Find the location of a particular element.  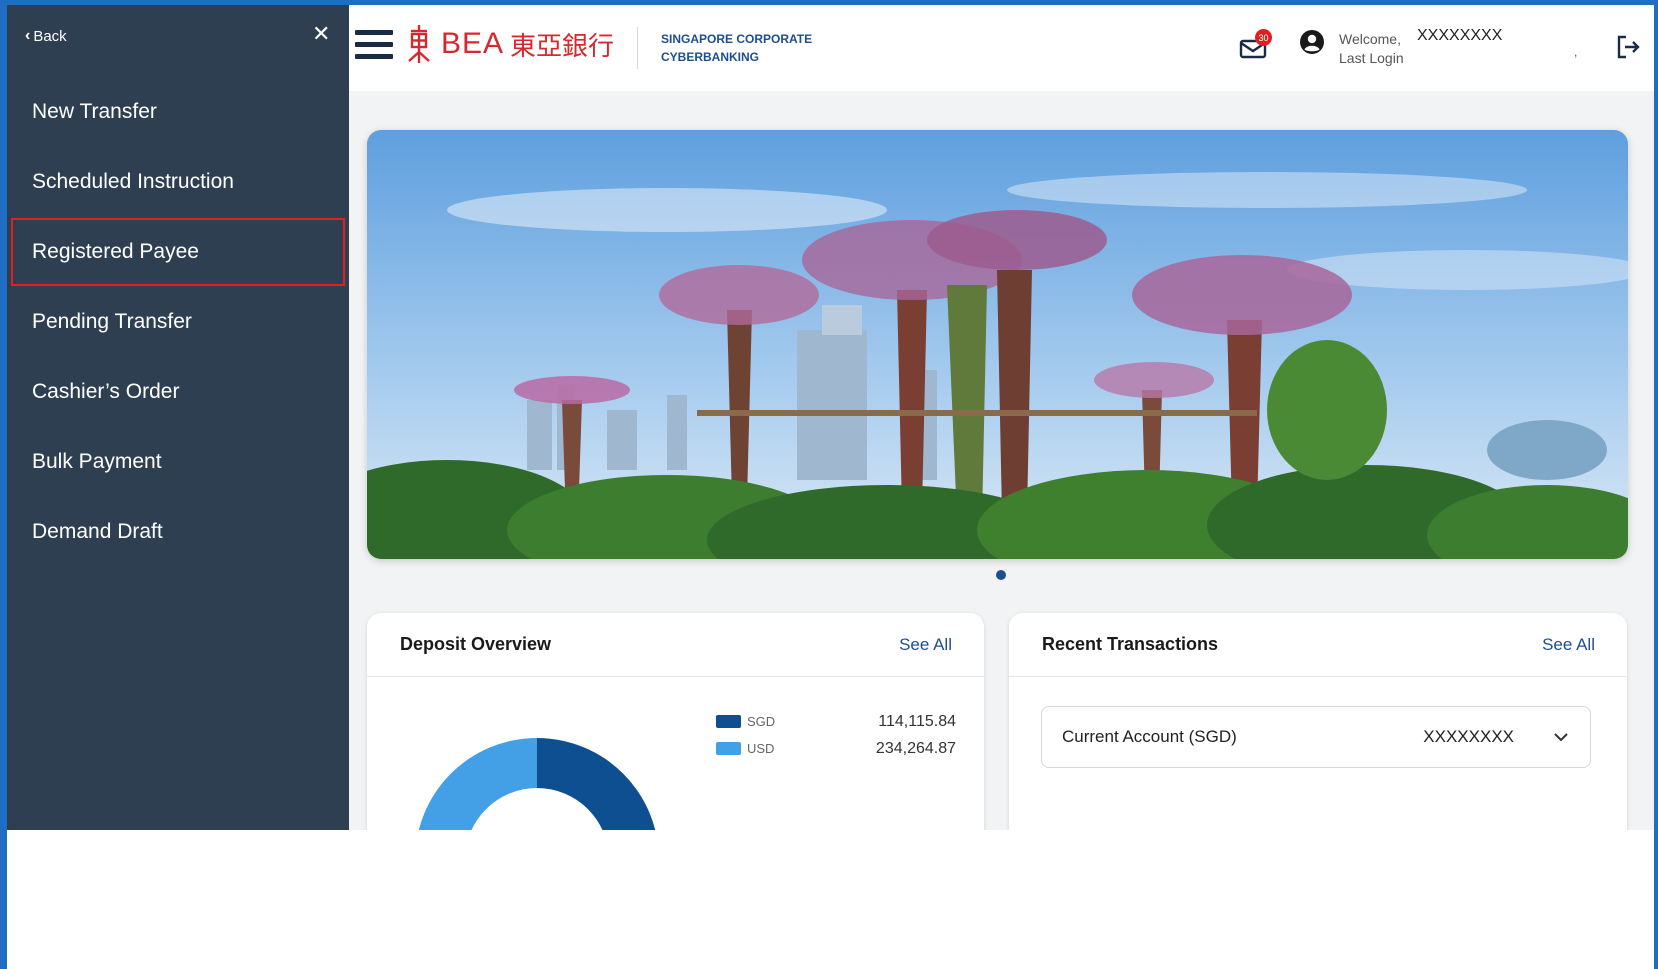

recent-card-header: Recent Transactions See All is located at coordinates (1318, 645).